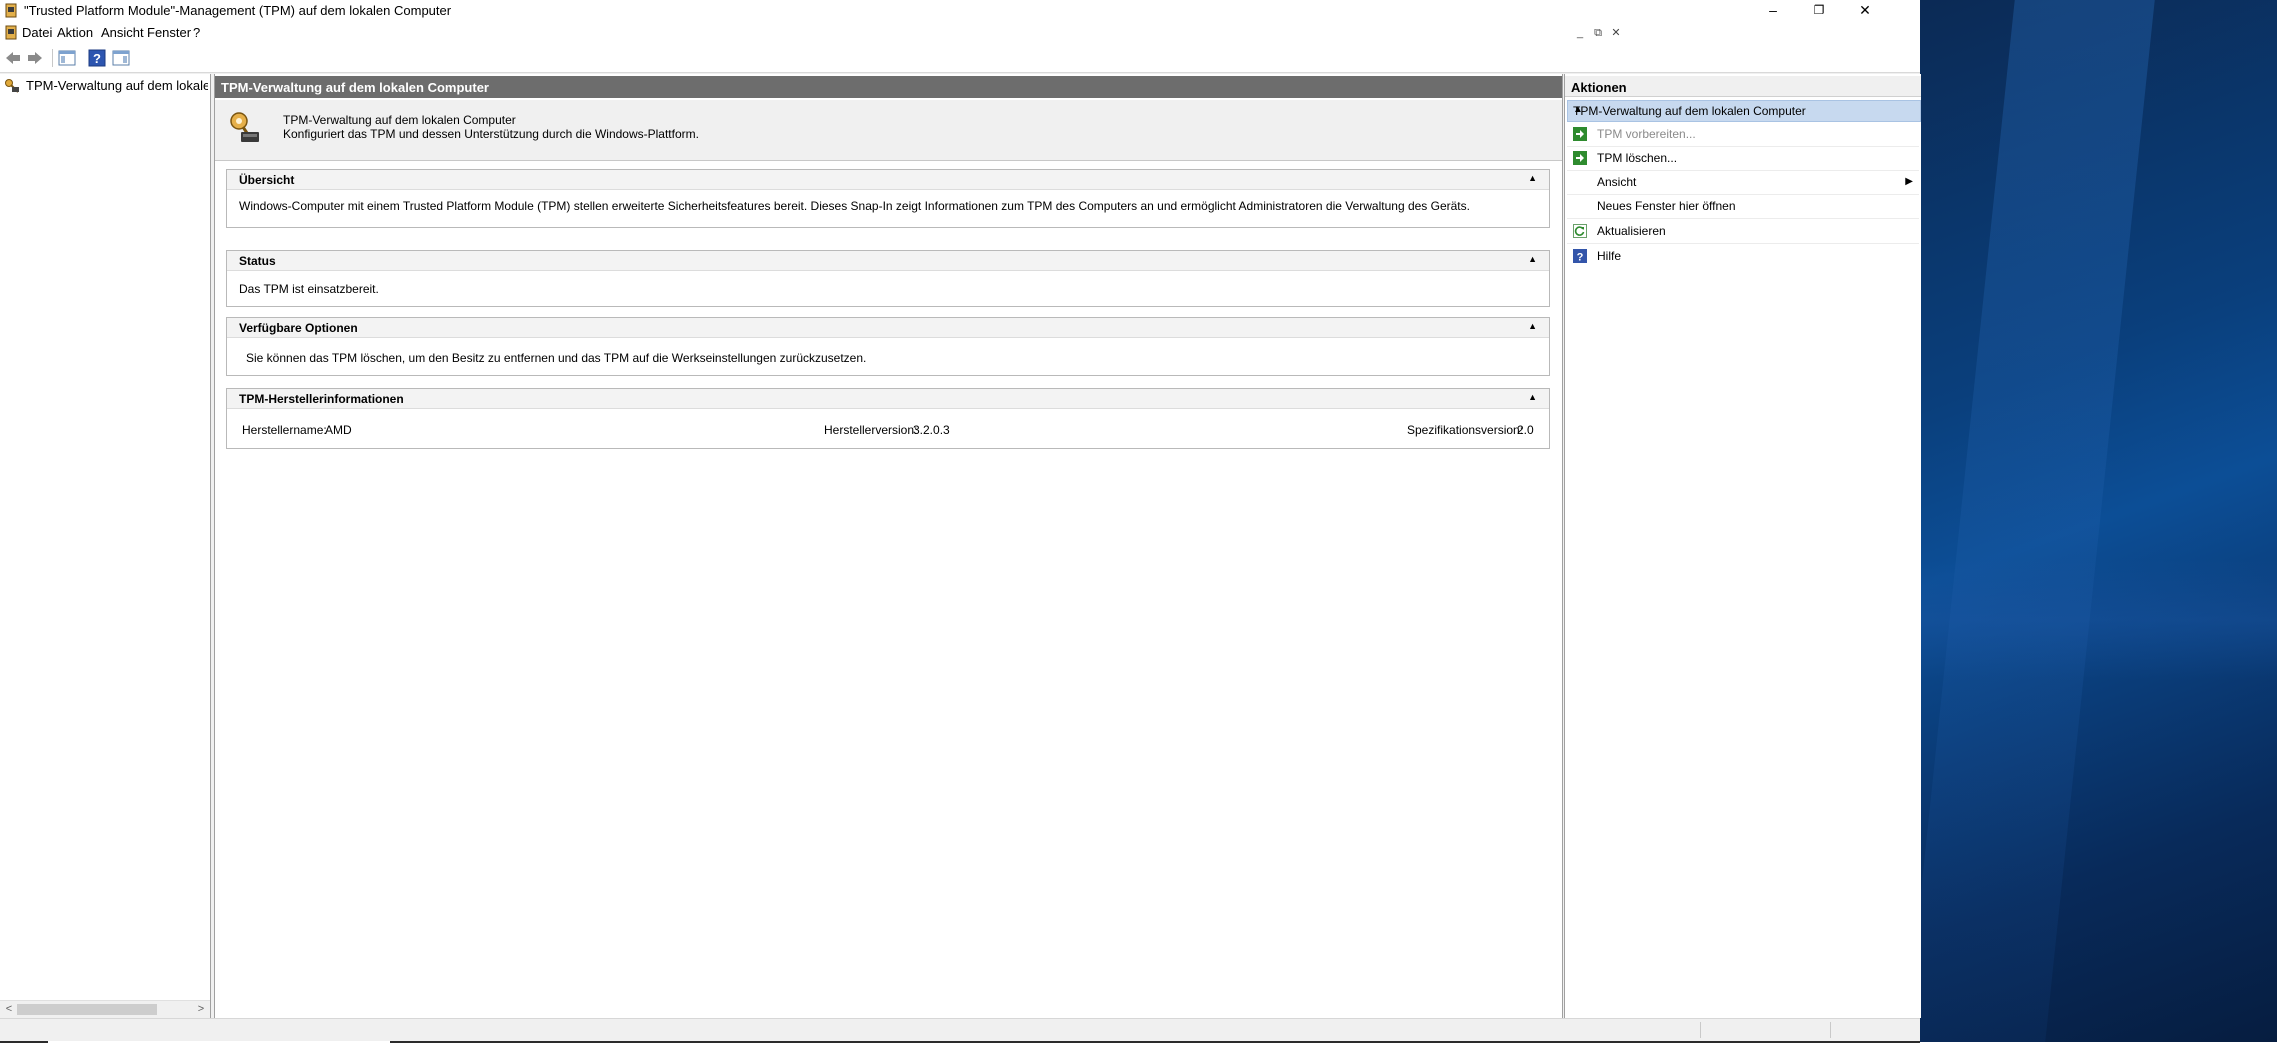 Image resolution: width=2277 pixels, height=1043 pixels. Describe the element at coordinates (1819, 11) in the screenshot. I see `restore-button: ❐` at that location.